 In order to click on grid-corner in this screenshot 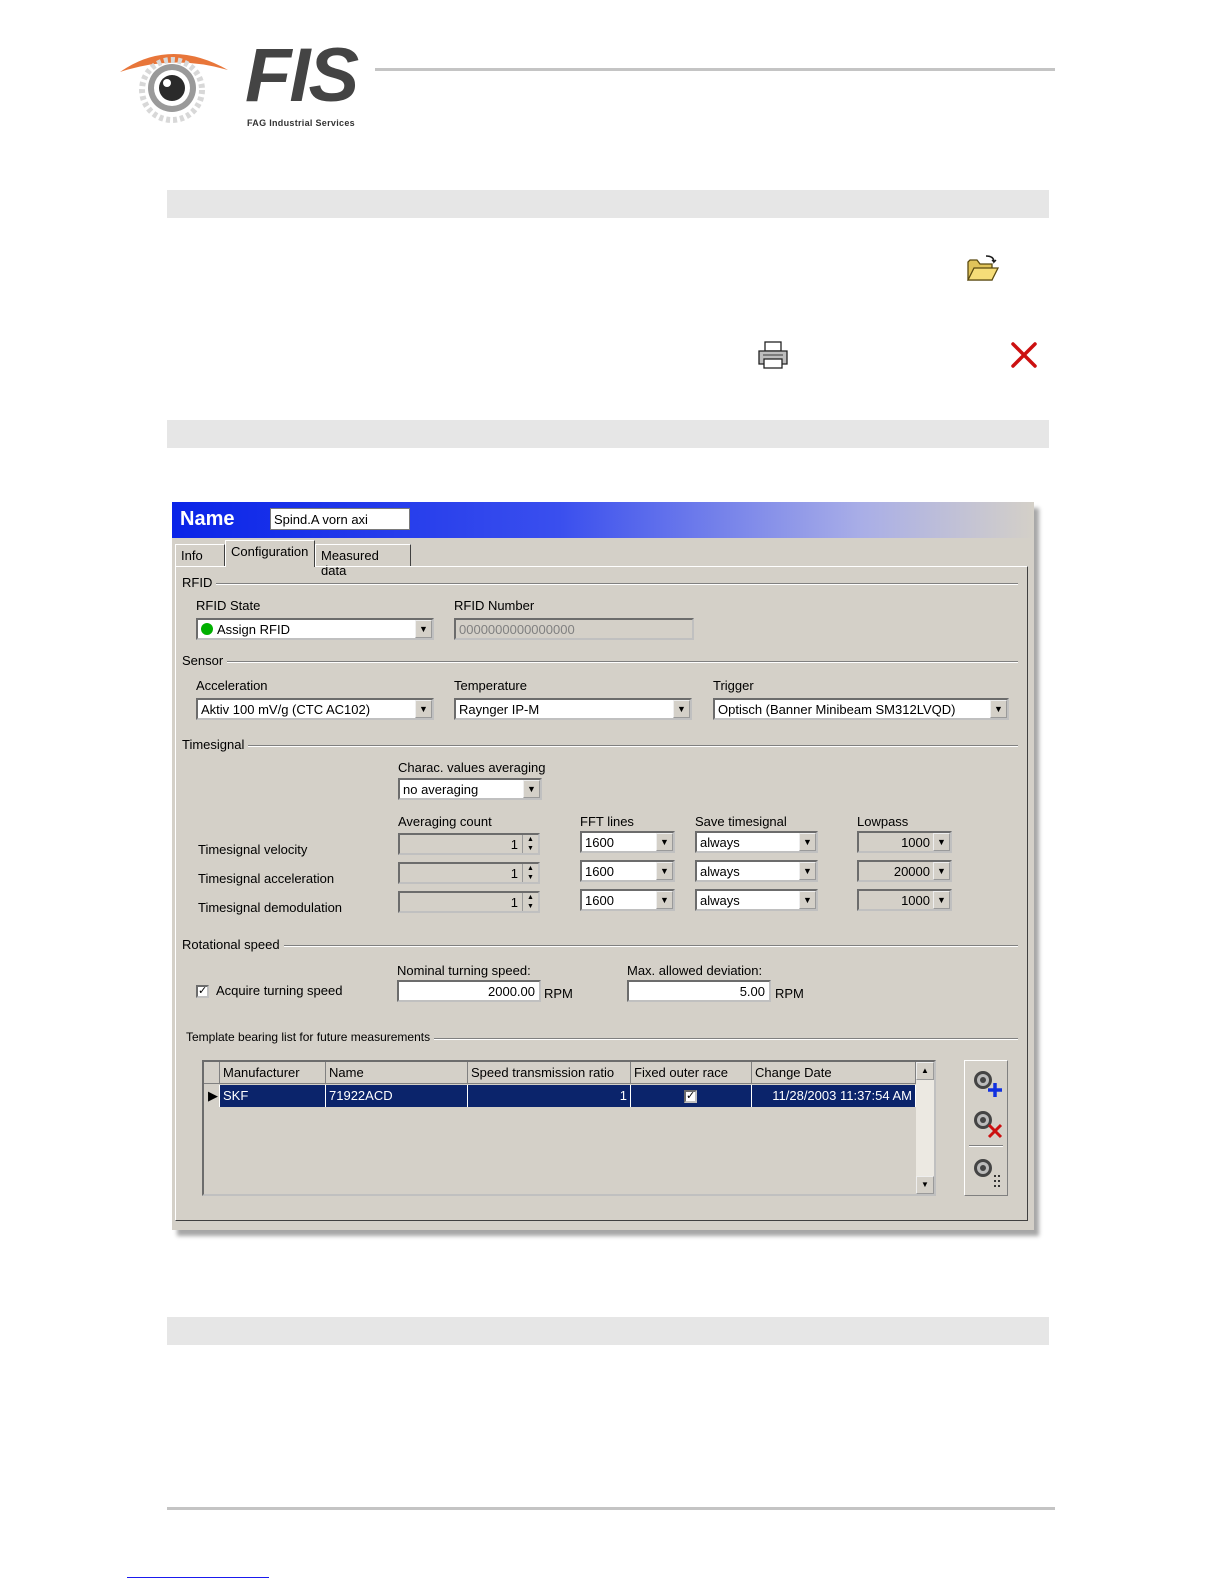, I will do `click(212, 1073)`.